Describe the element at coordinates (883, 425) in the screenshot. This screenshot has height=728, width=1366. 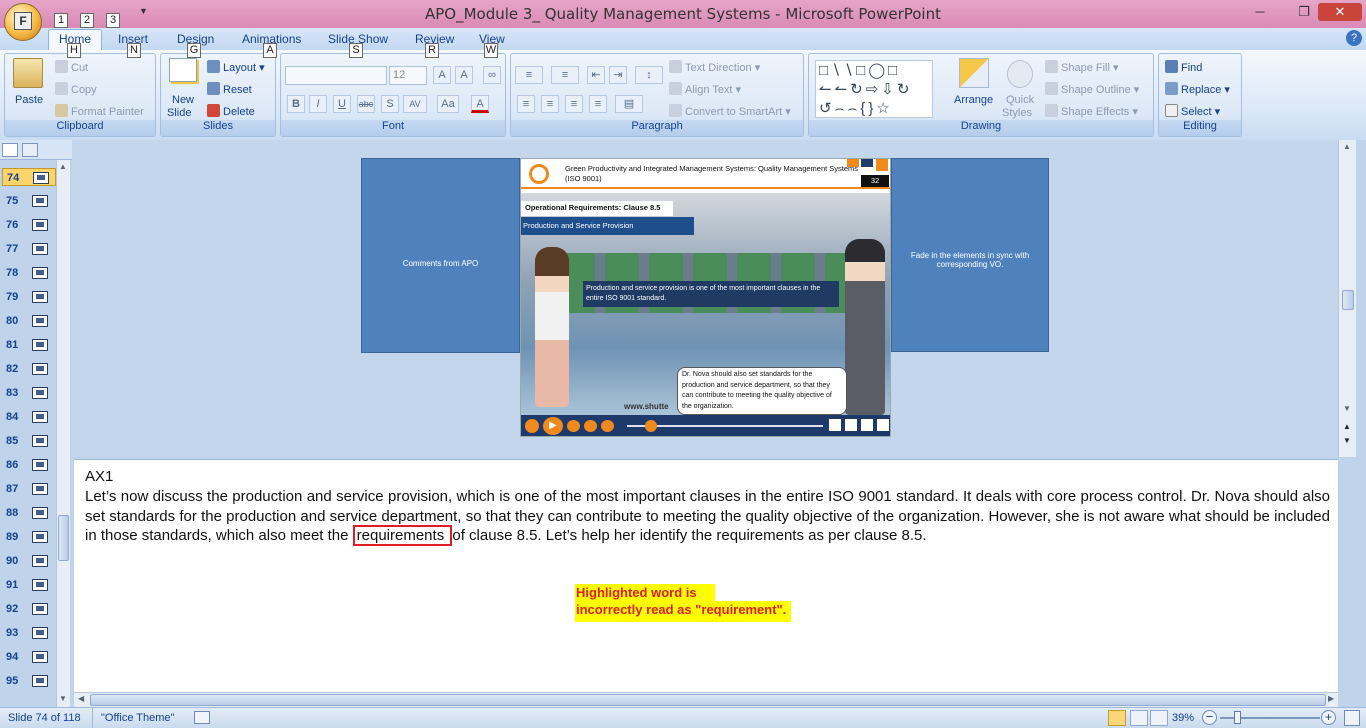
I see `close-player-icon` at that location.